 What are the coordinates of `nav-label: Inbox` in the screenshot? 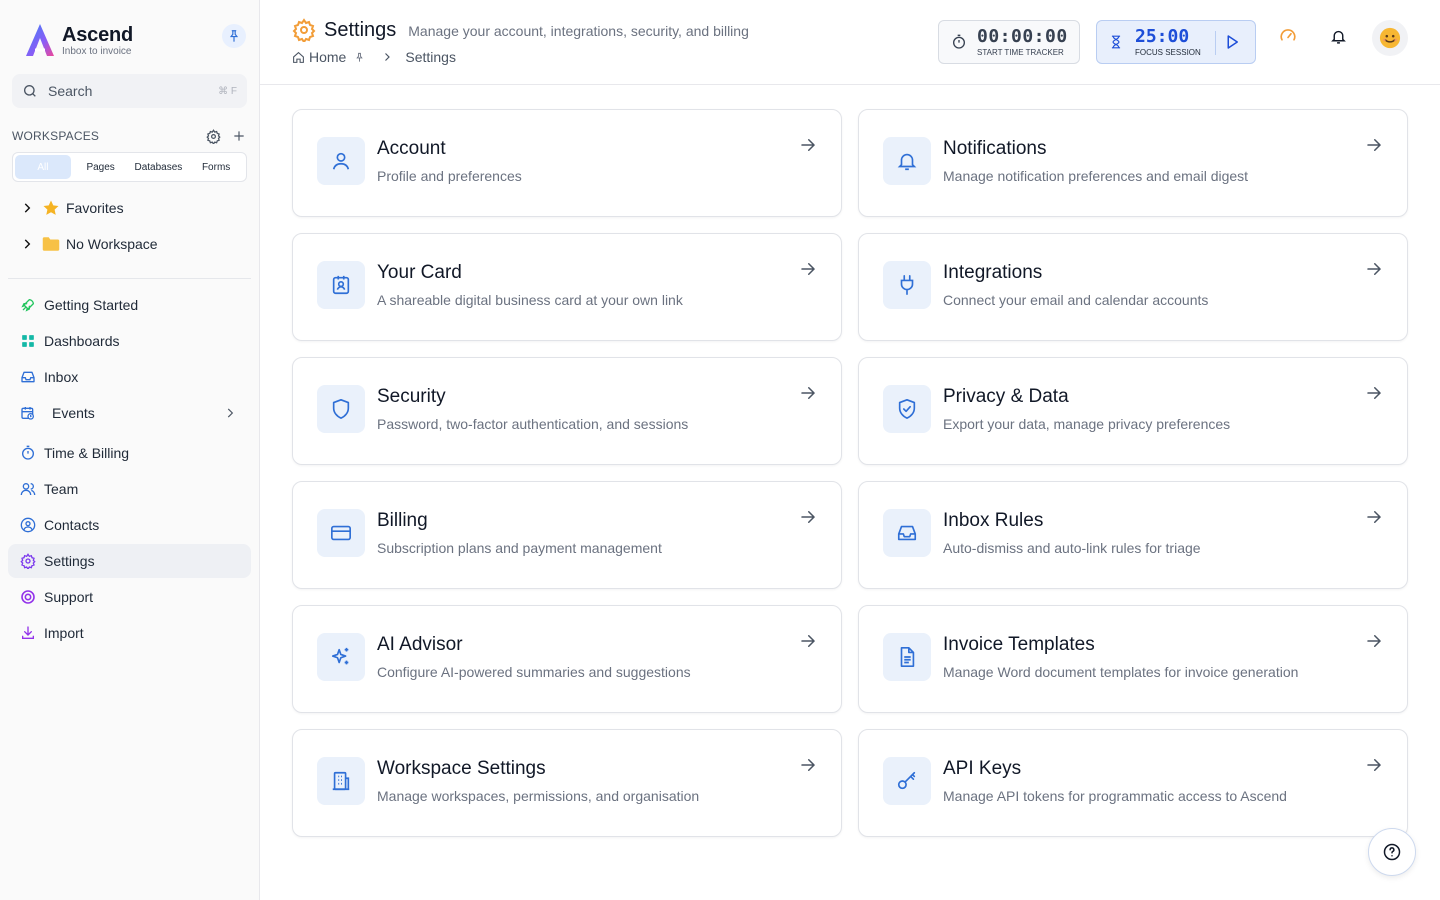 It's located at (61, 377).